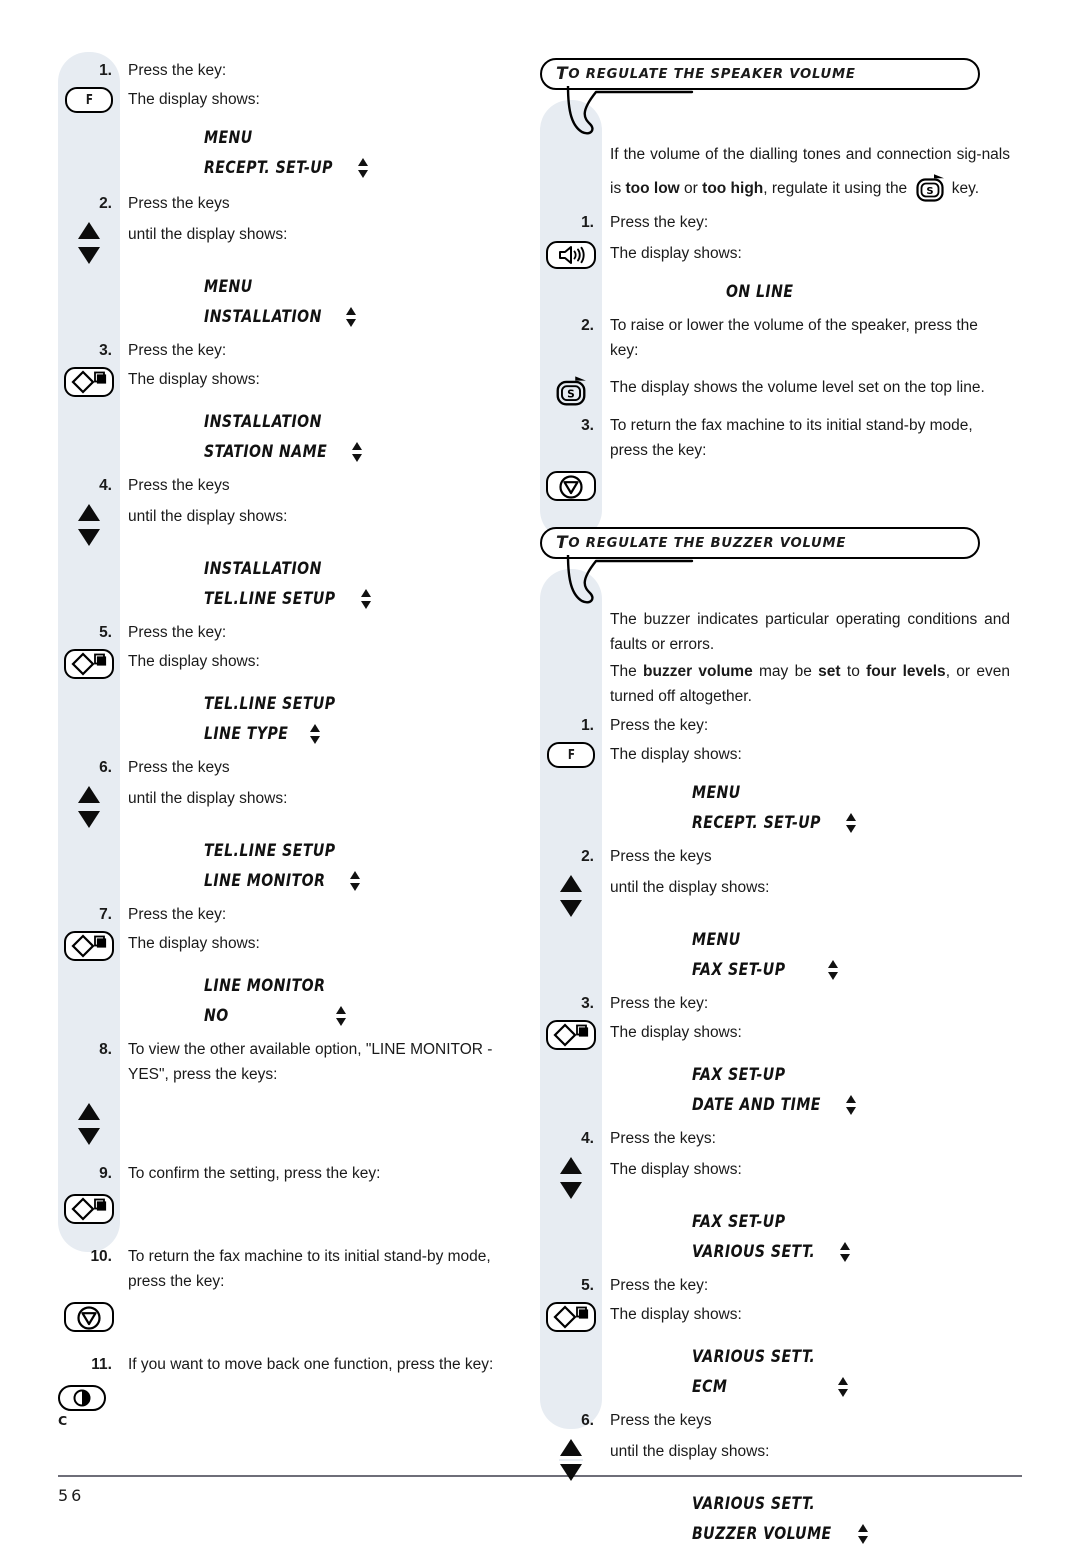 This screenshot has height=1549, width=1080. I want to click on step-number: 11., so click(101, 1364).